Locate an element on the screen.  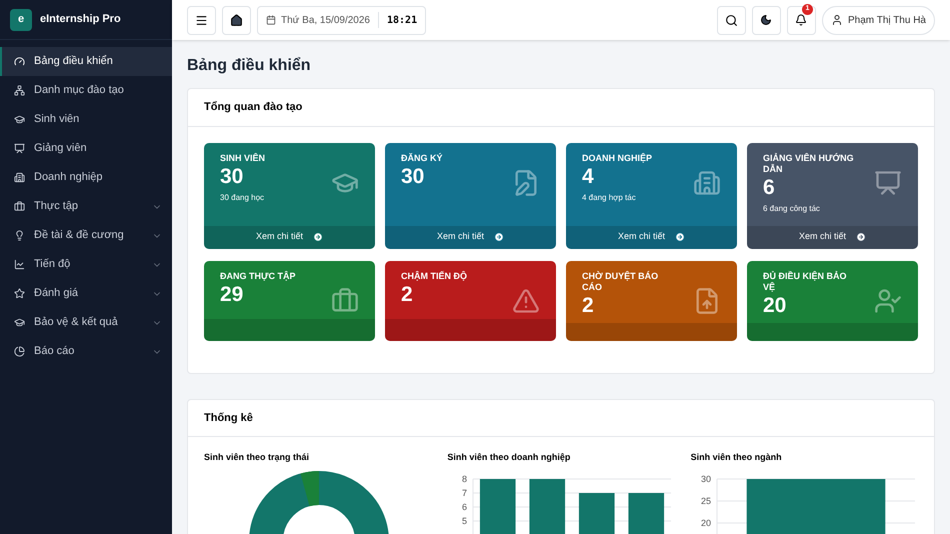
axis-tick-label: 25 is located at coordinates (705, 501).